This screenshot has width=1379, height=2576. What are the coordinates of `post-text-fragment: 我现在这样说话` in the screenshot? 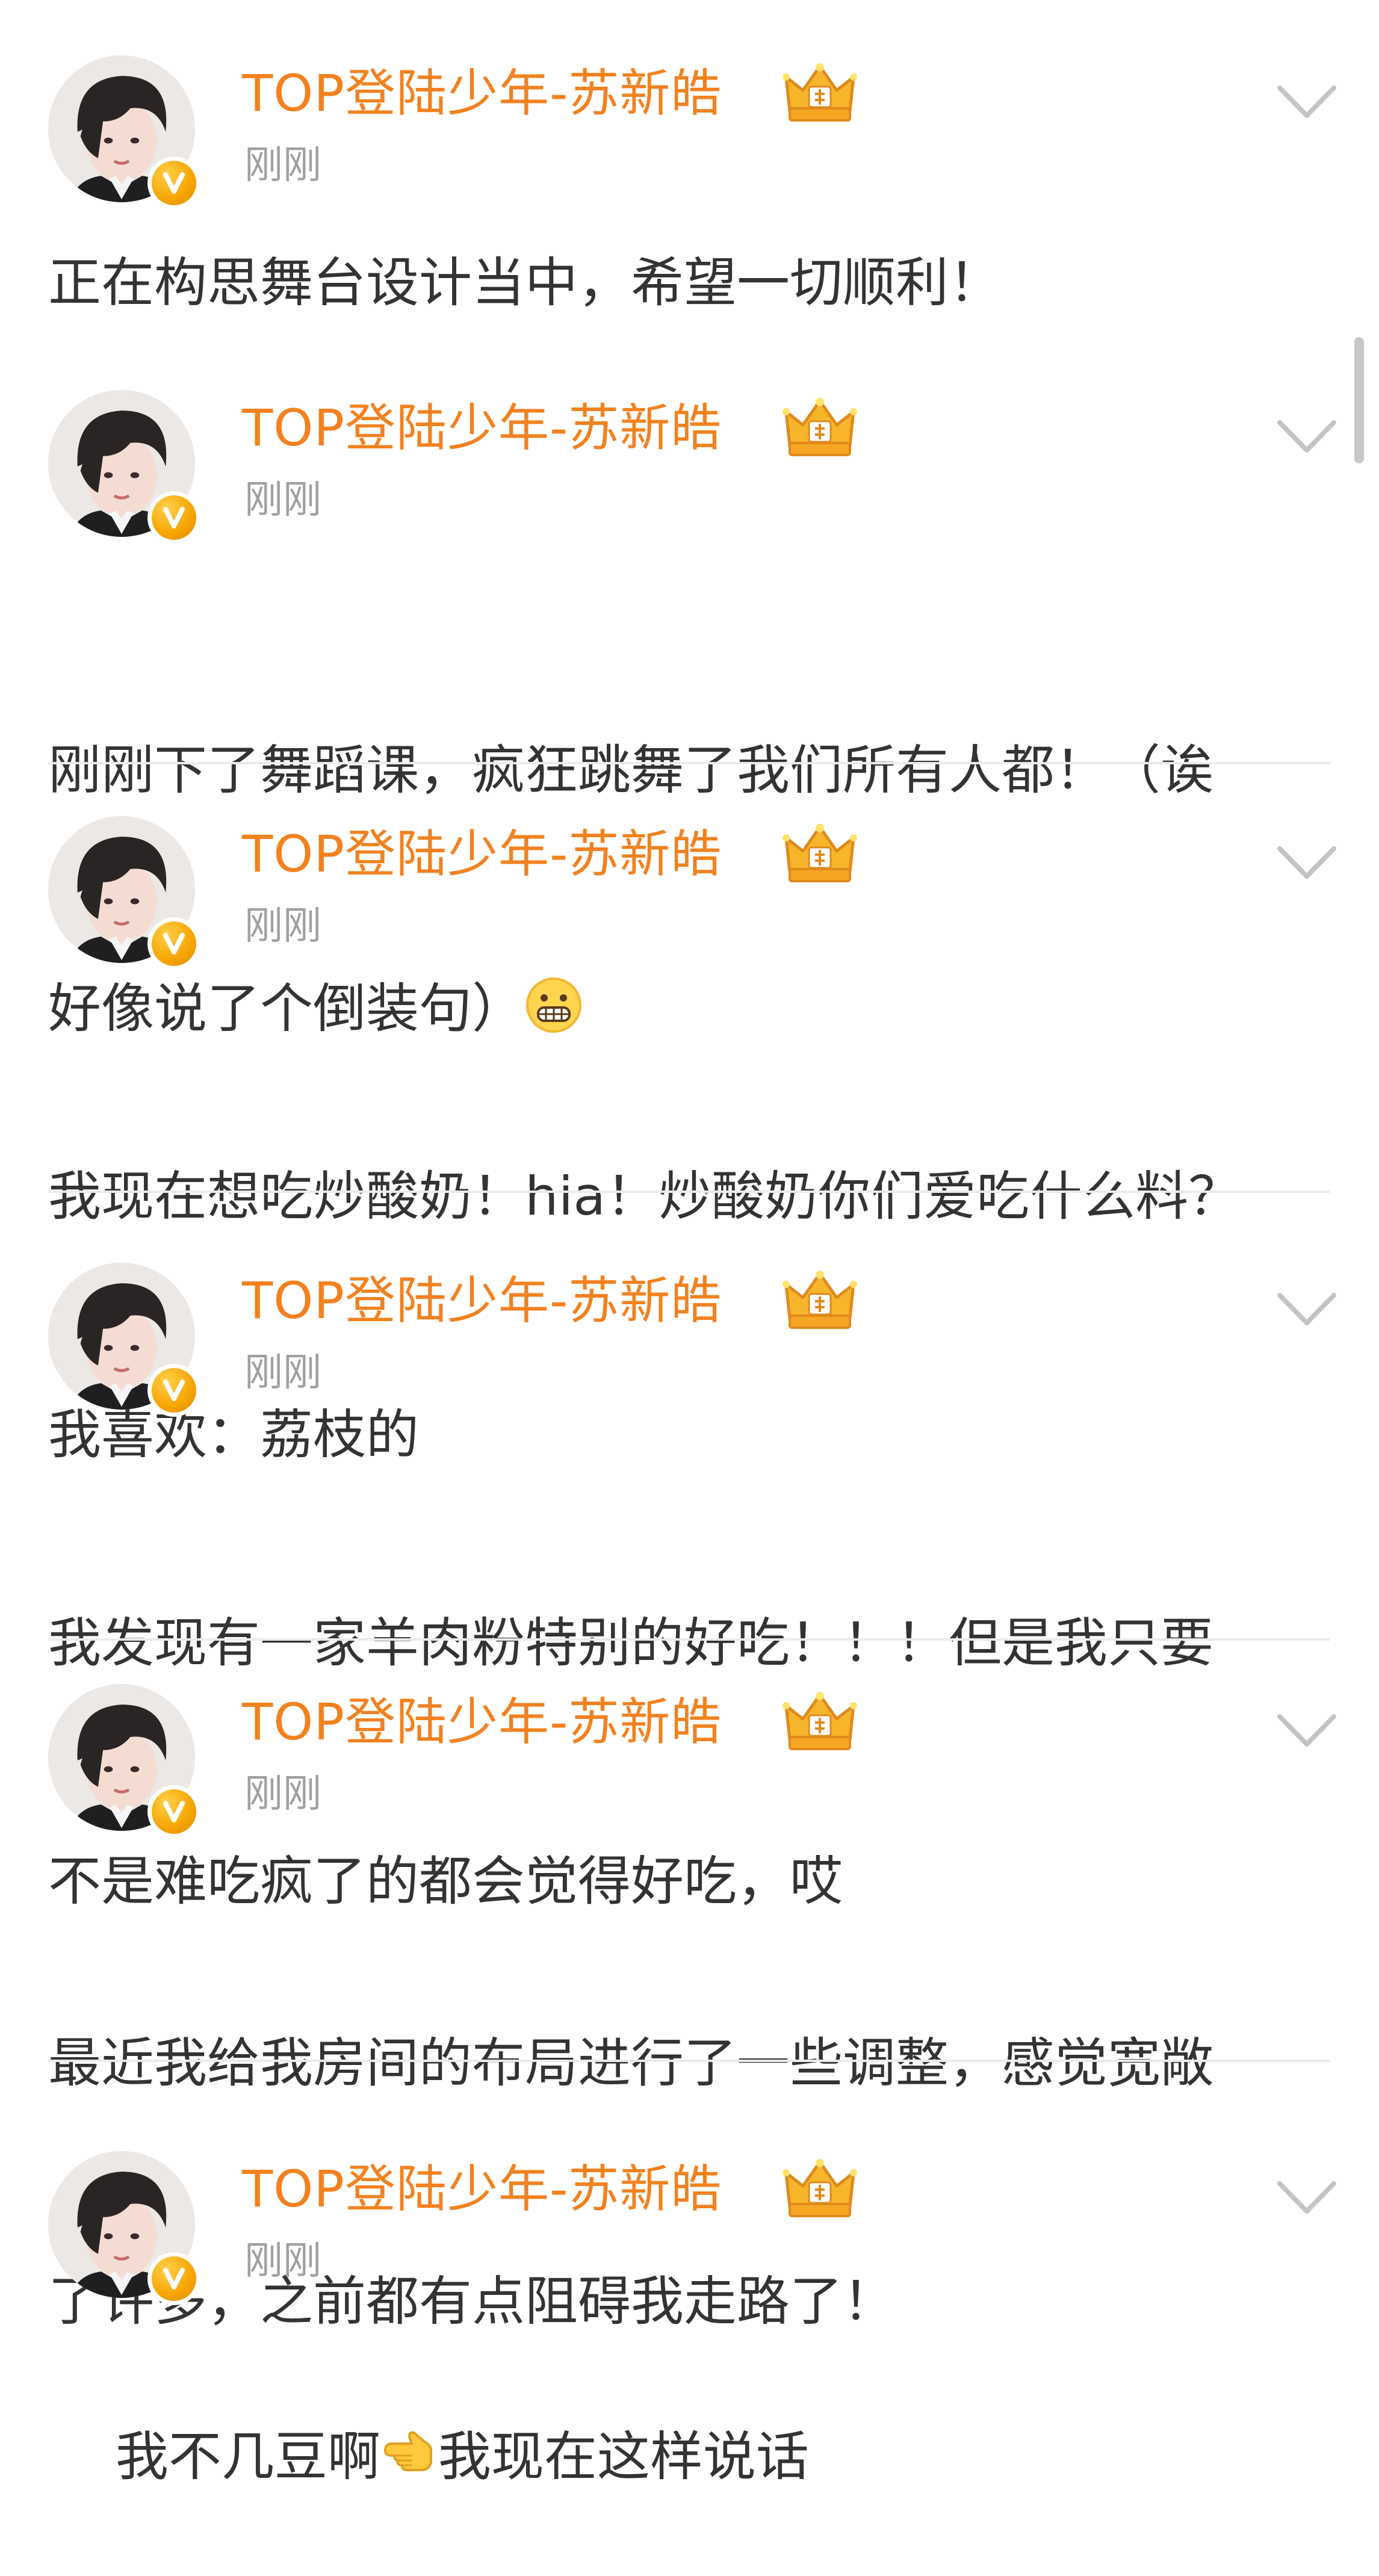 It's located at (624, 2457).